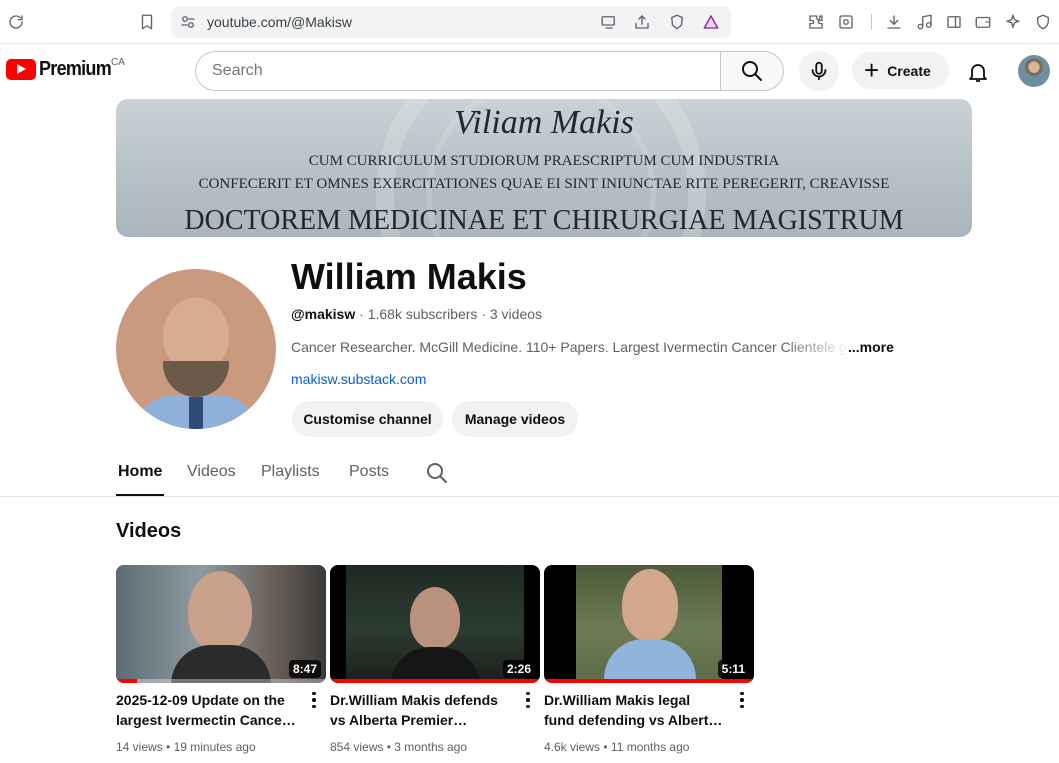  Describe the element at coordinates (16, 22) in the screenshot. I see `reload-icon` at that location.